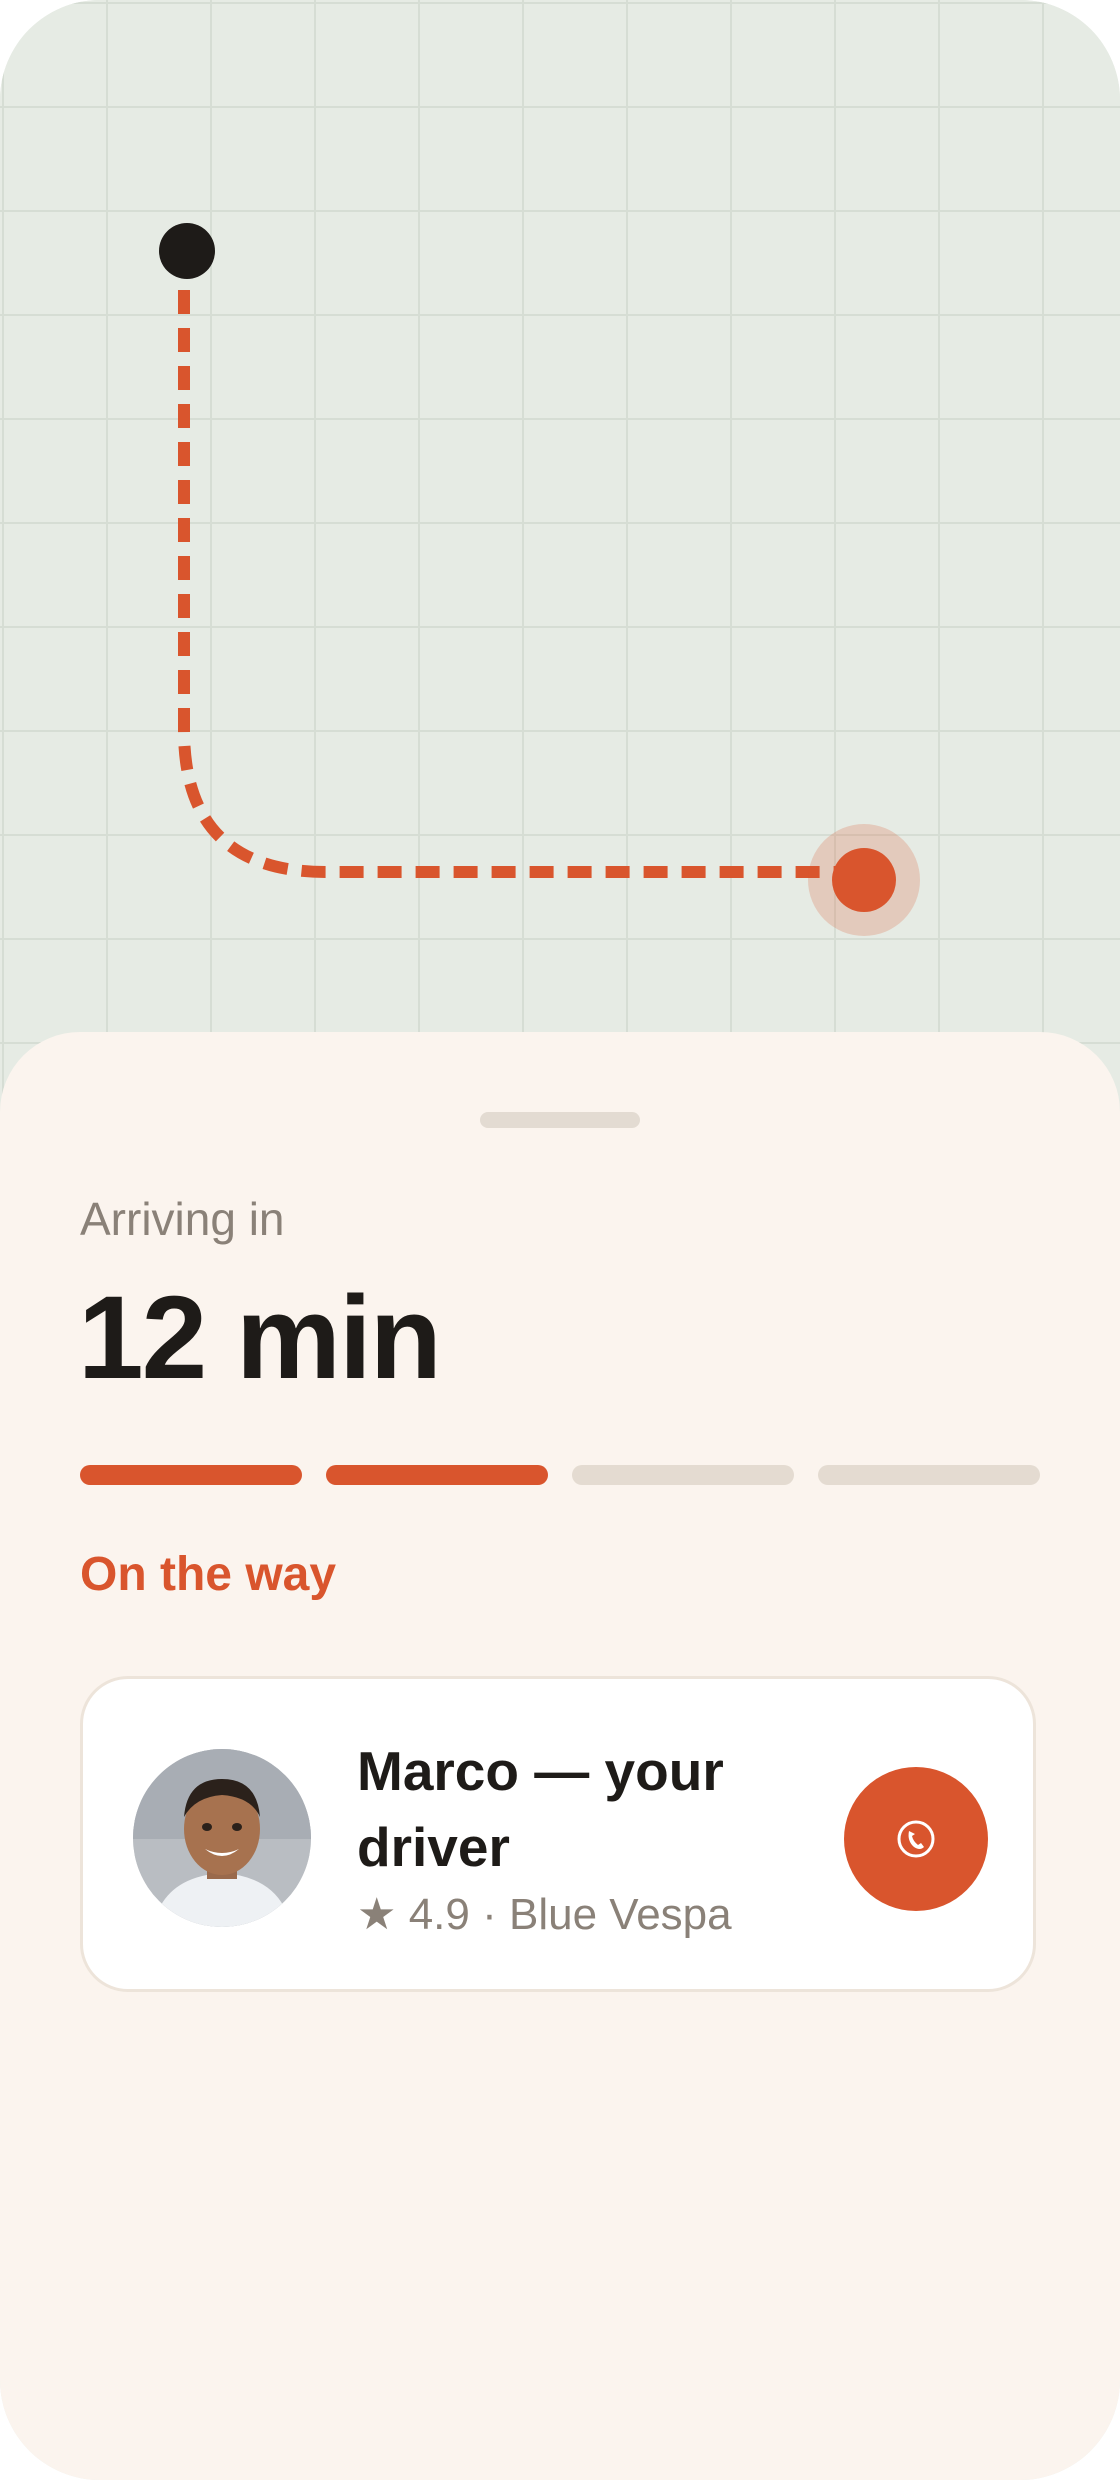  I want to click on sheet-drag-handle, so click(560, 1120).